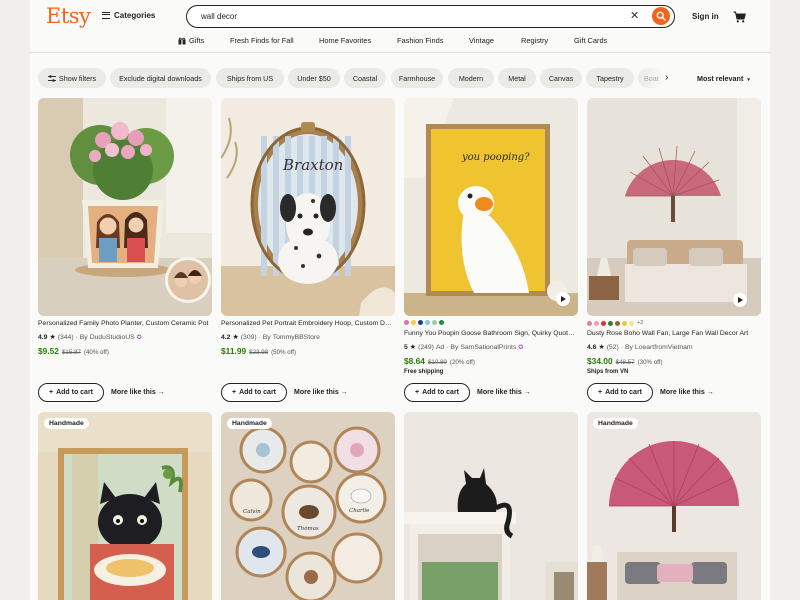  I want to click on etsy-logo: Etsy, so click(68, 16).